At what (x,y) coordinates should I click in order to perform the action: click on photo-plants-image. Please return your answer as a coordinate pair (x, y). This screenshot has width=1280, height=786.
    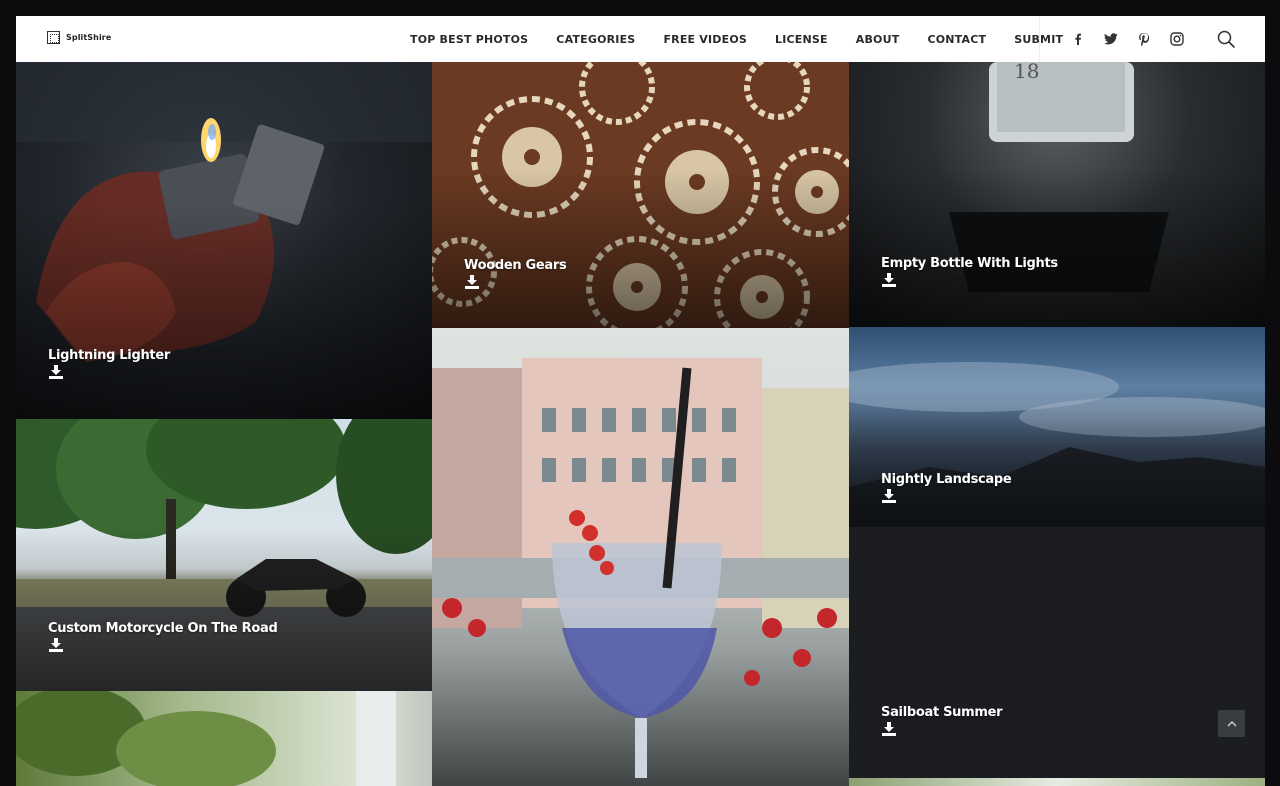
    Looking at the image, I should click on (206, 738).